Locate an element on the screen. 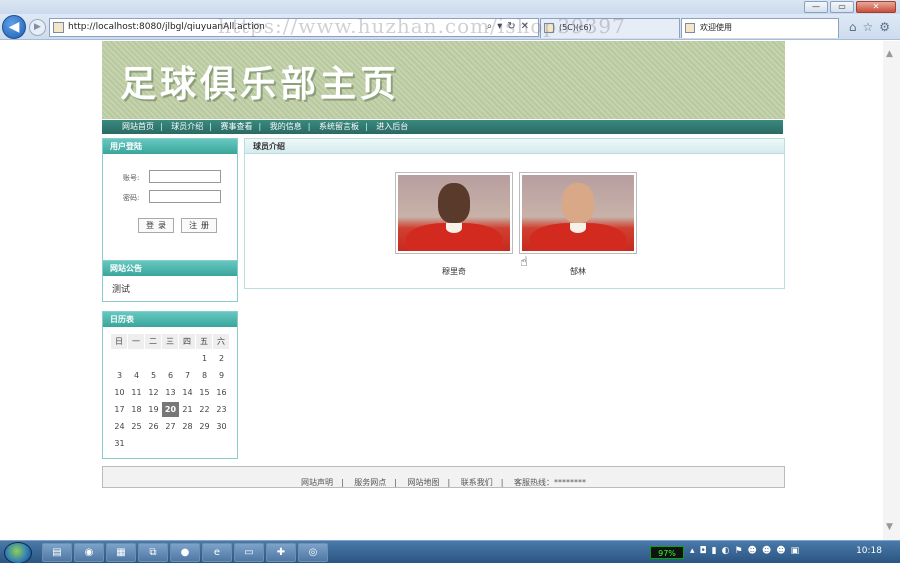  footer-link-statement: 网站声明 is located at coordinates (317, 482).